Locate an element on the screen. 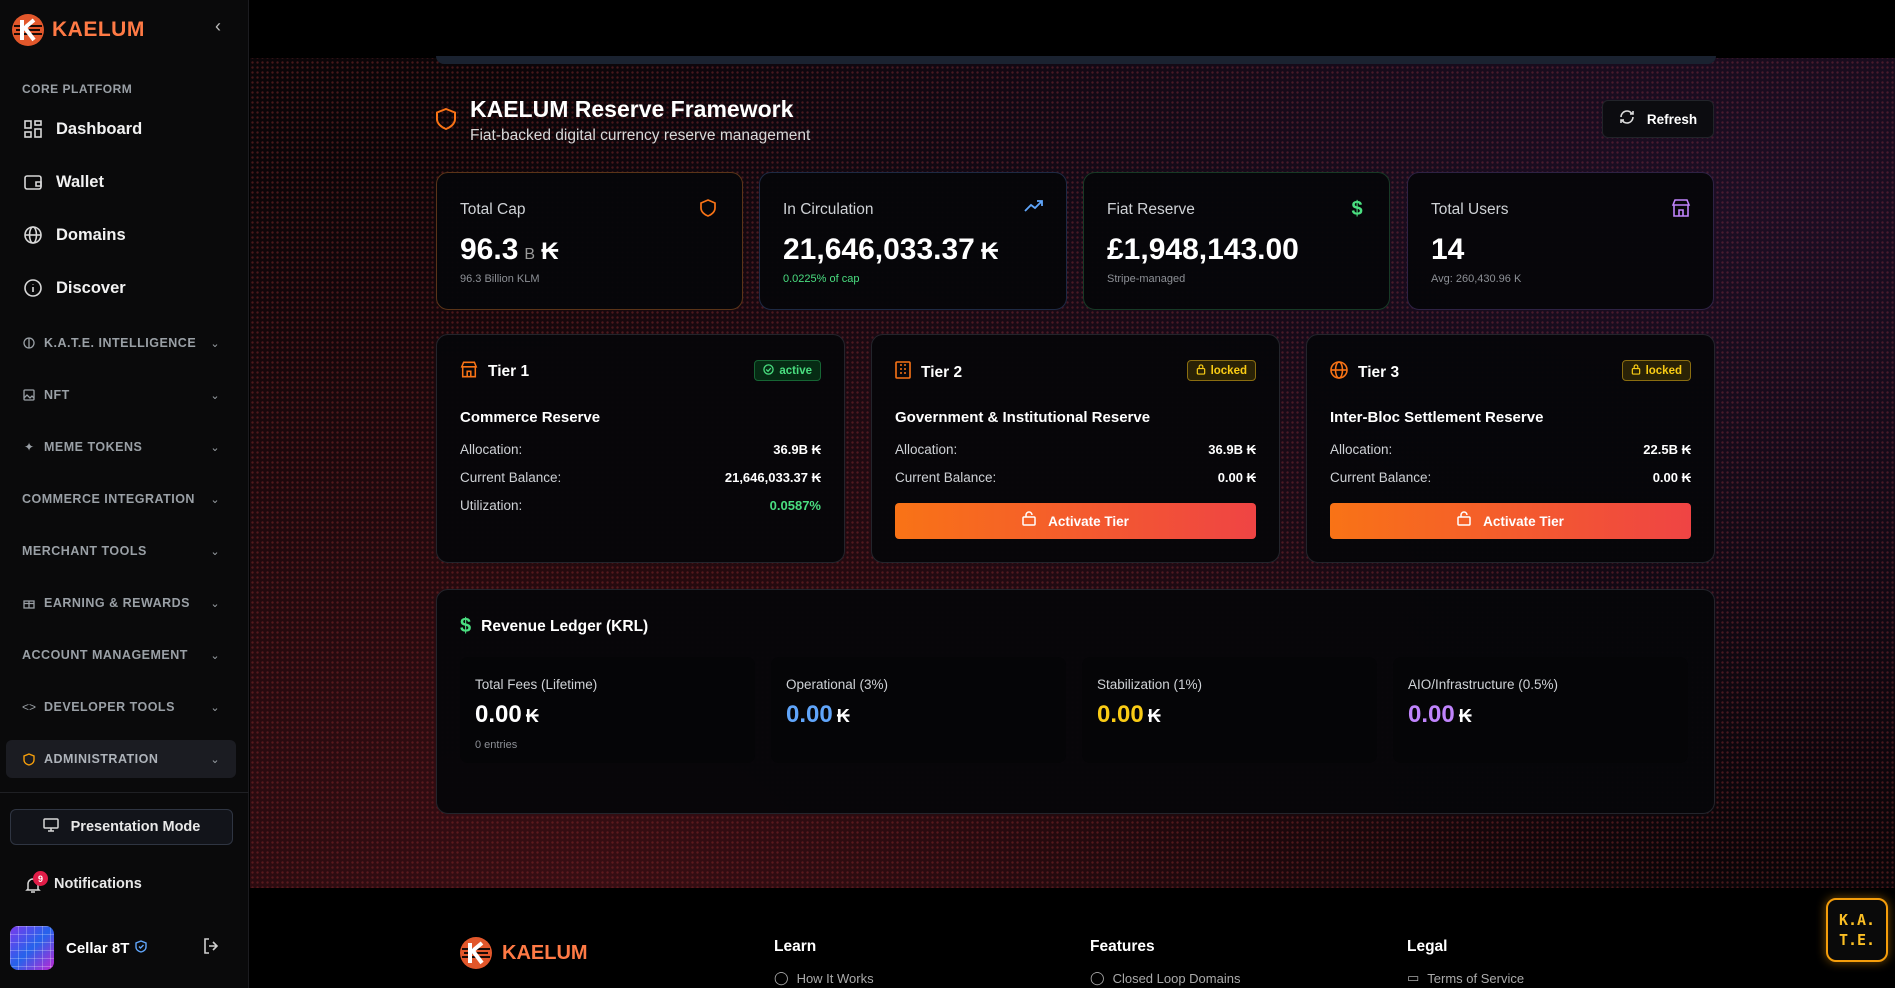 Image resolution: width=1895 pixels, height=988 pixels. group-label: EARNING & REWARDS is located at coordinates (117, 603).